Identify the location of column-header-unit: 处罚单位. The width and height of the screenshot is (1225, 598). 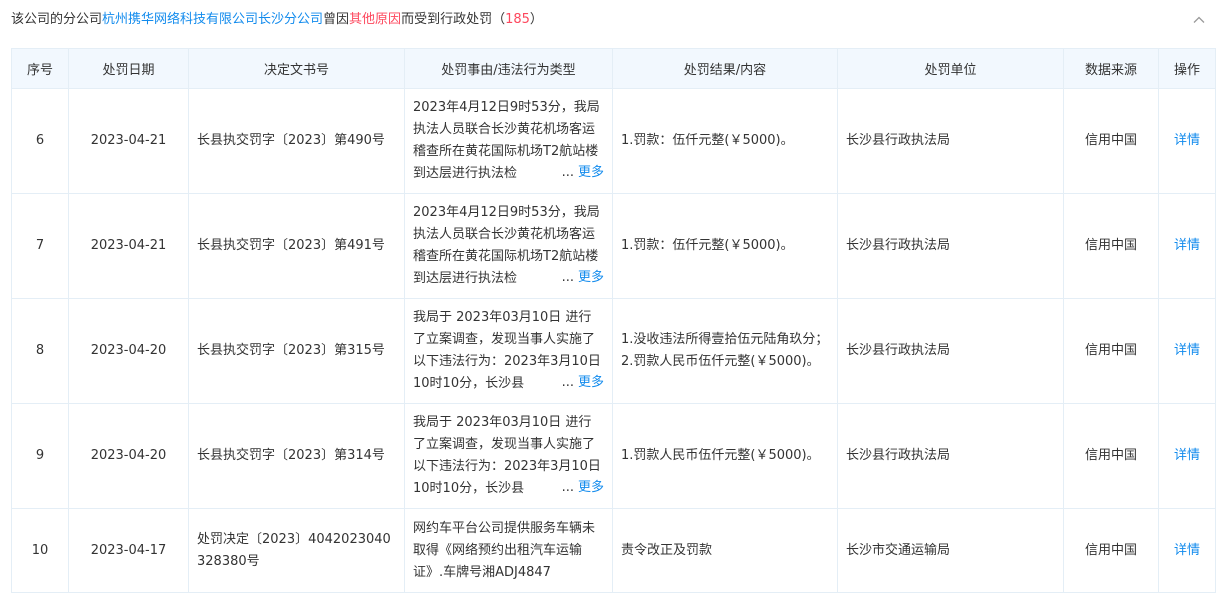
(950, 68).